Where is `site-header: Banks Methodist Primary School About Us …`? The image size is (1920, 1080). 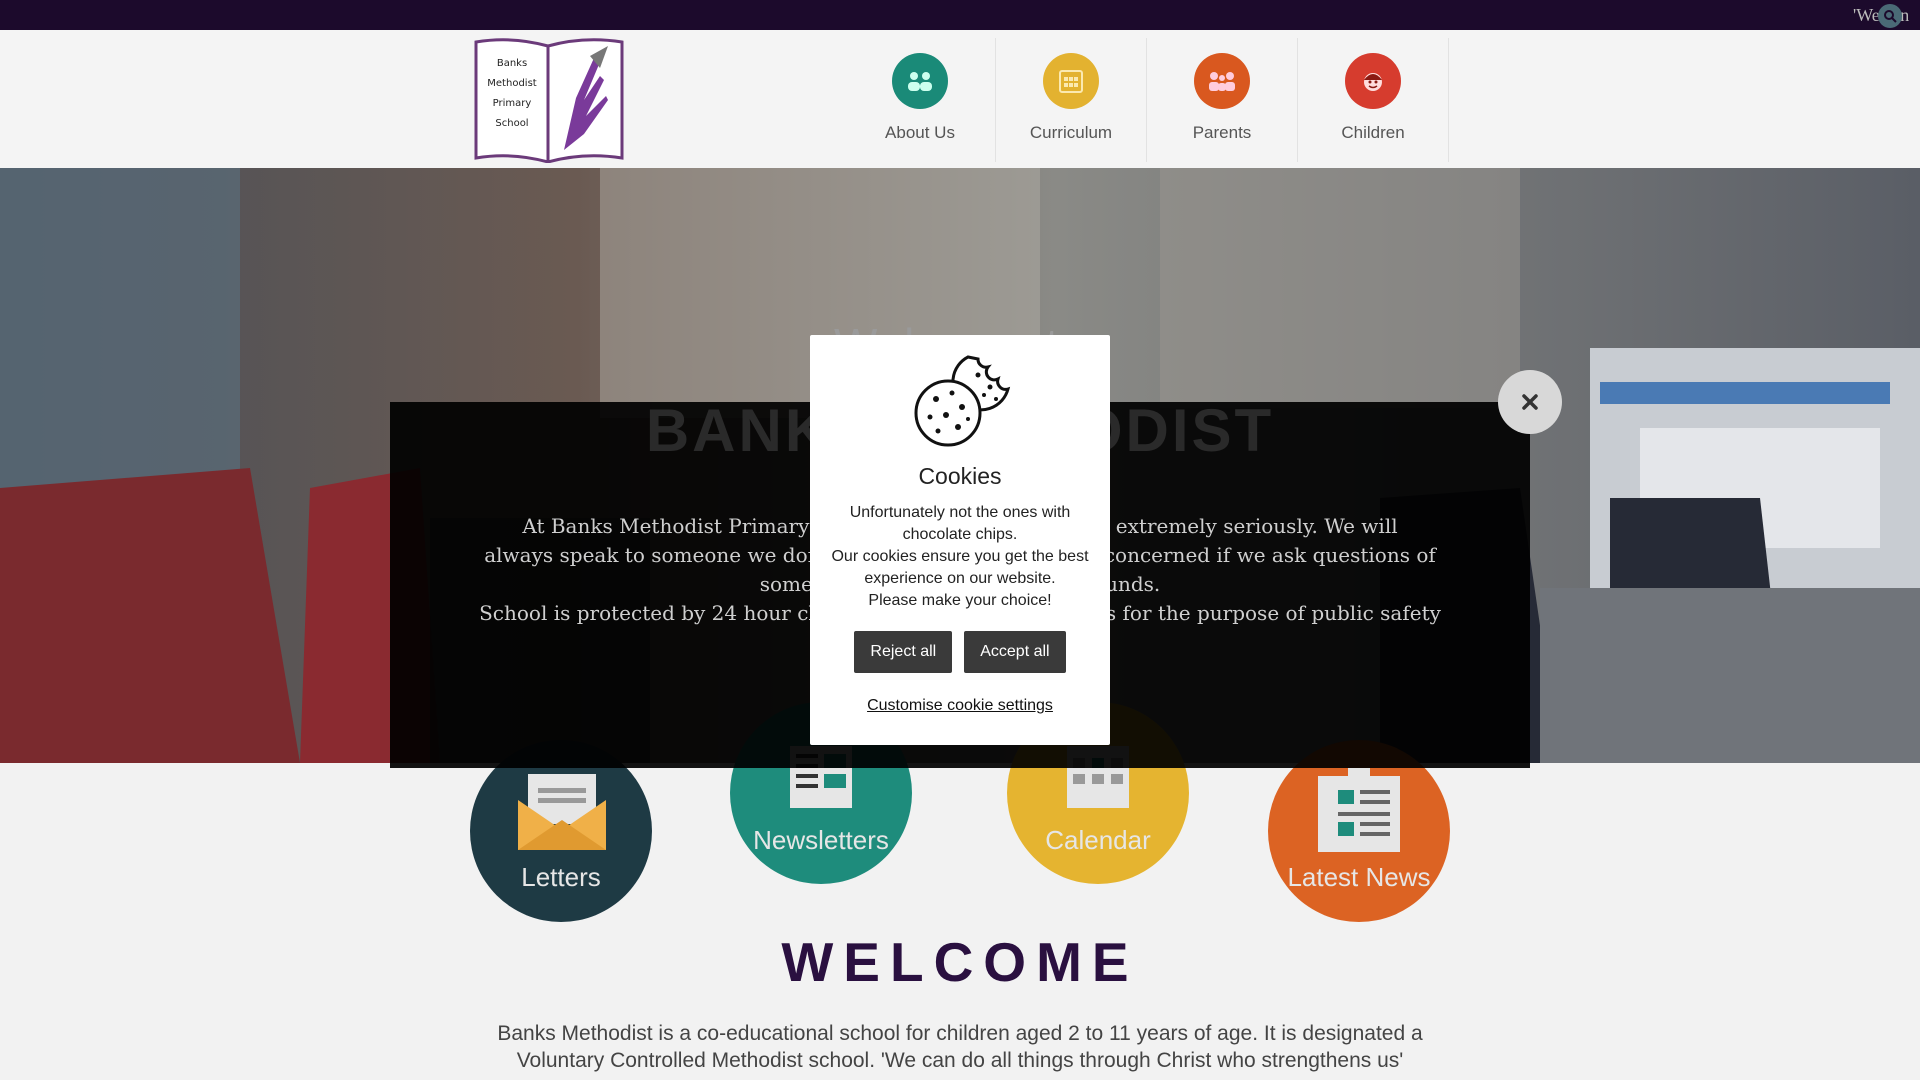 site-header: Banks Methodist Primary School About Us … is located at coordinates (960, 99).